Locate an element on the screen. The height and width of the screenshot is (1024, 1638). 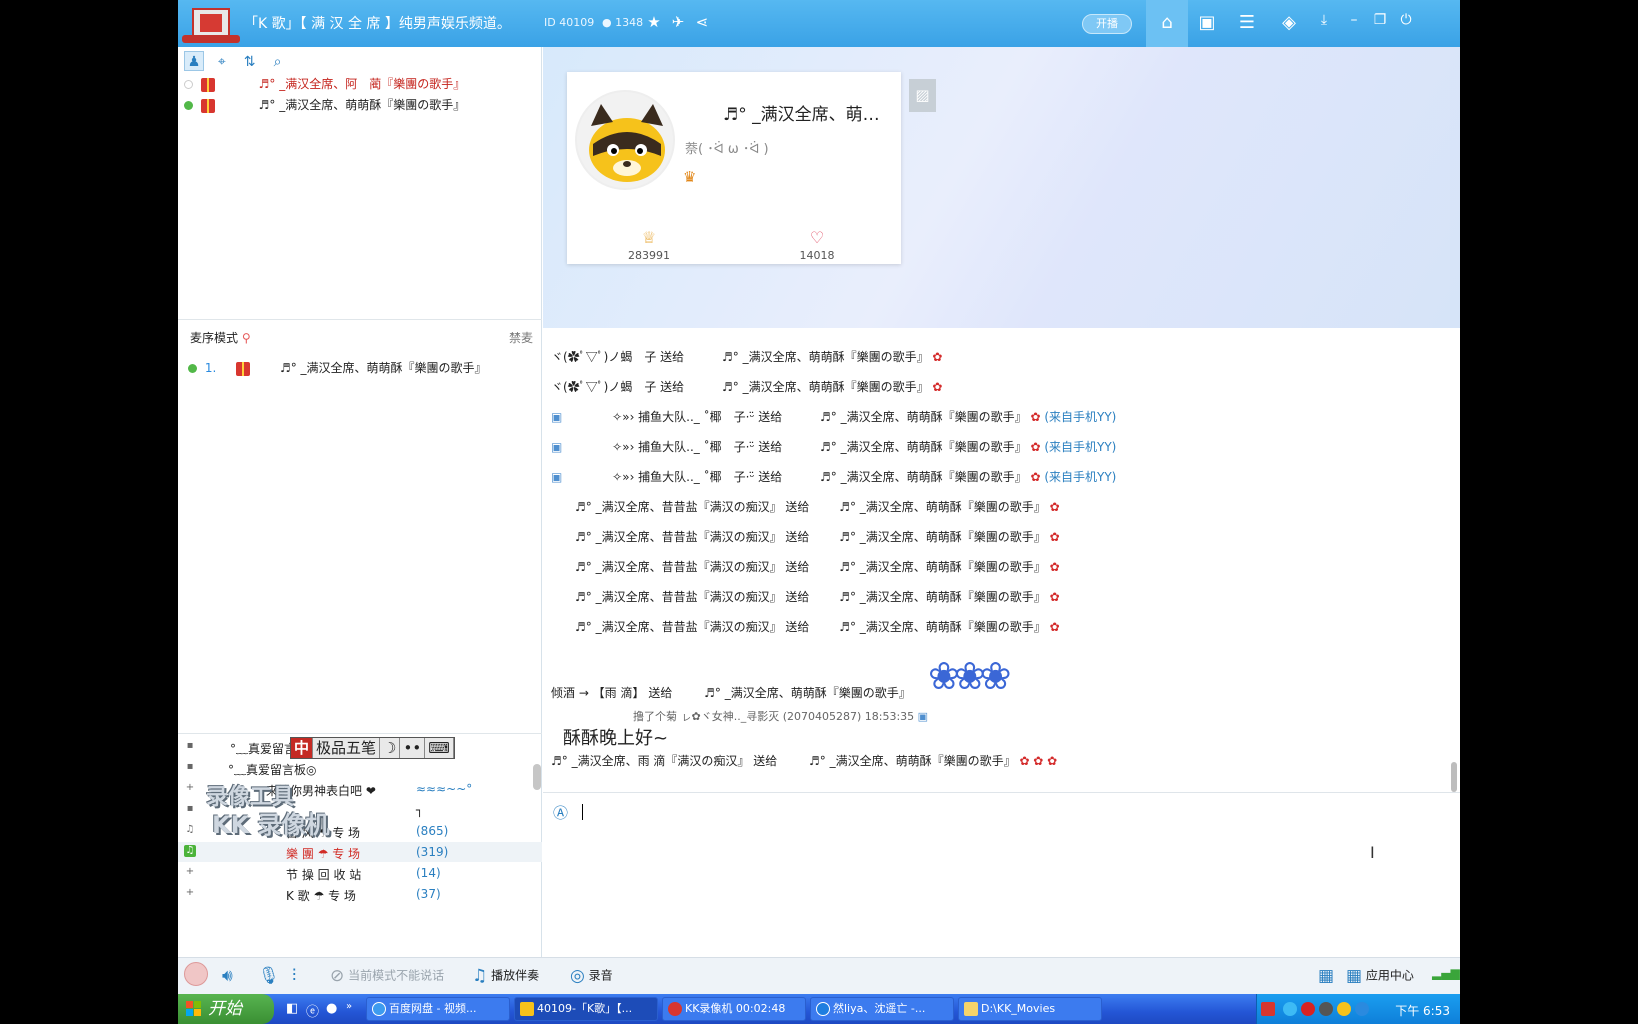
maximize-button: ❐ is located at coordinates (1380, 20).